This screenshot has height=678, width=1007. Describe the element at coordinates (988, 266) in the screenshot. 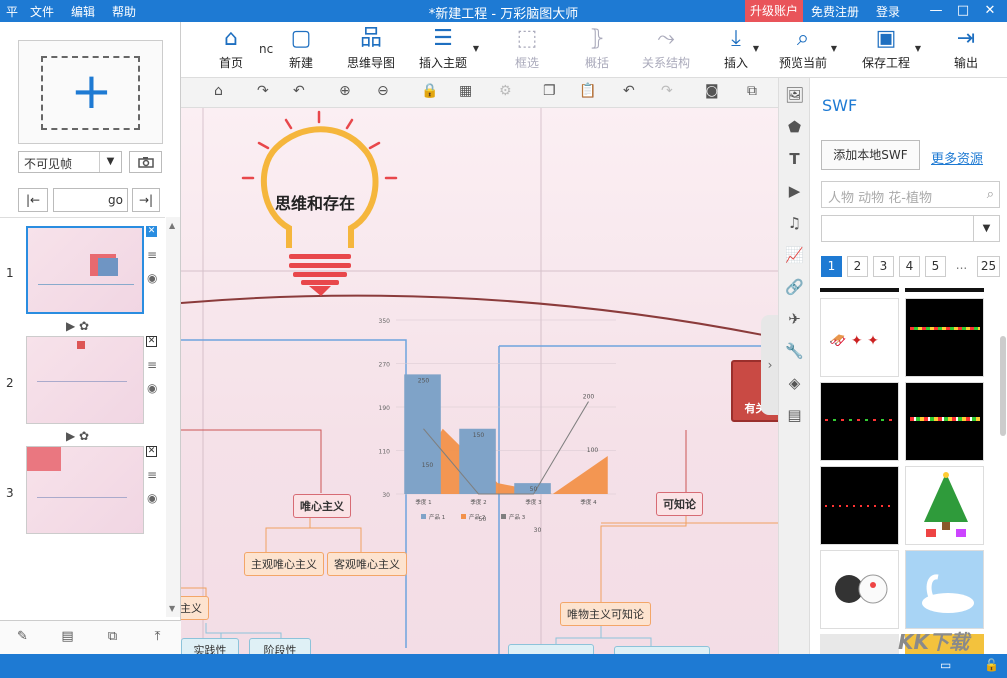

I see `page-25: 25` at that location.